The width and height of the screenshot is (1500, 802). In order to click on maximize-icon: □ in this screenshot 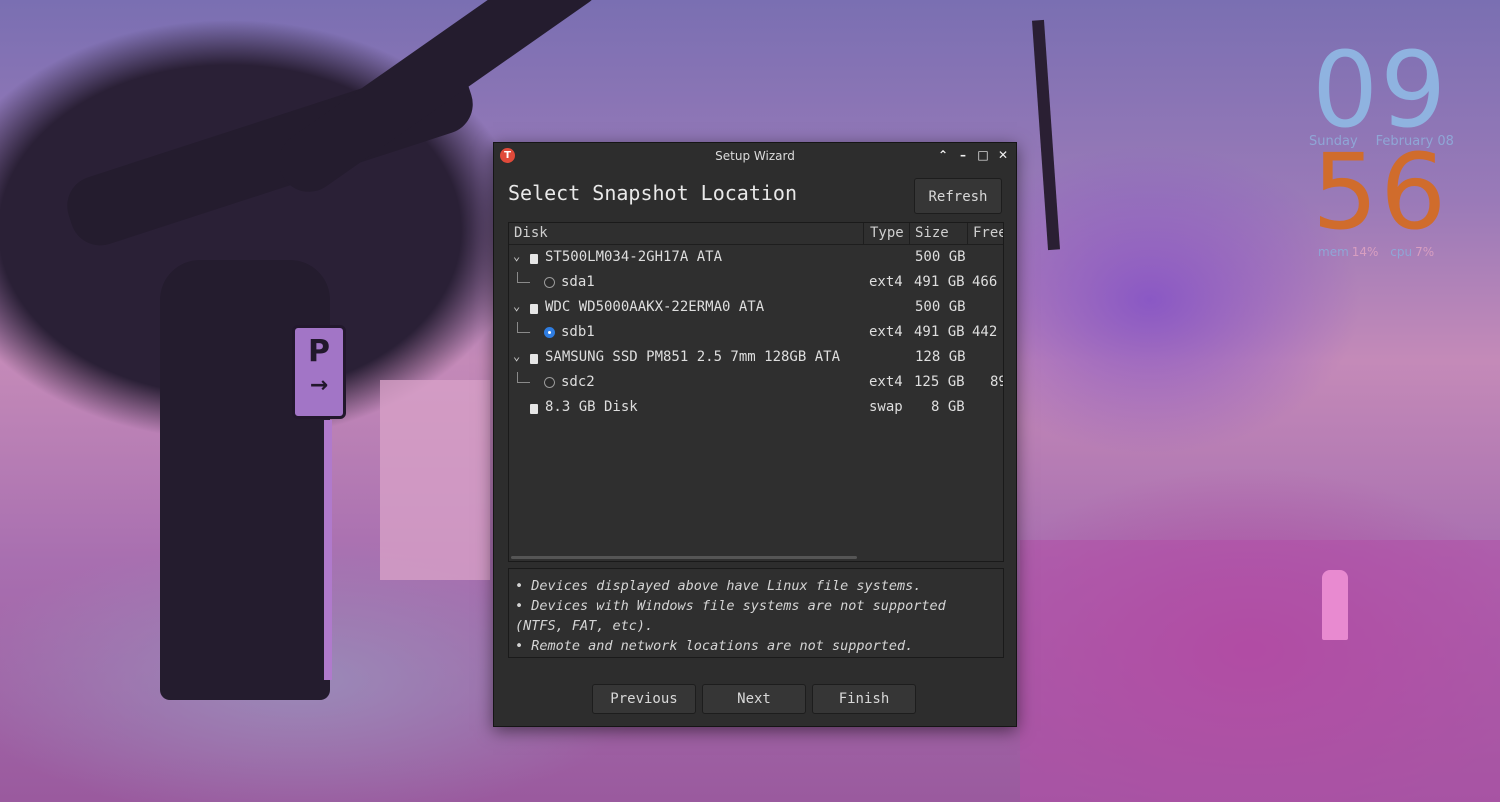, I will do `click(983, 155)`.